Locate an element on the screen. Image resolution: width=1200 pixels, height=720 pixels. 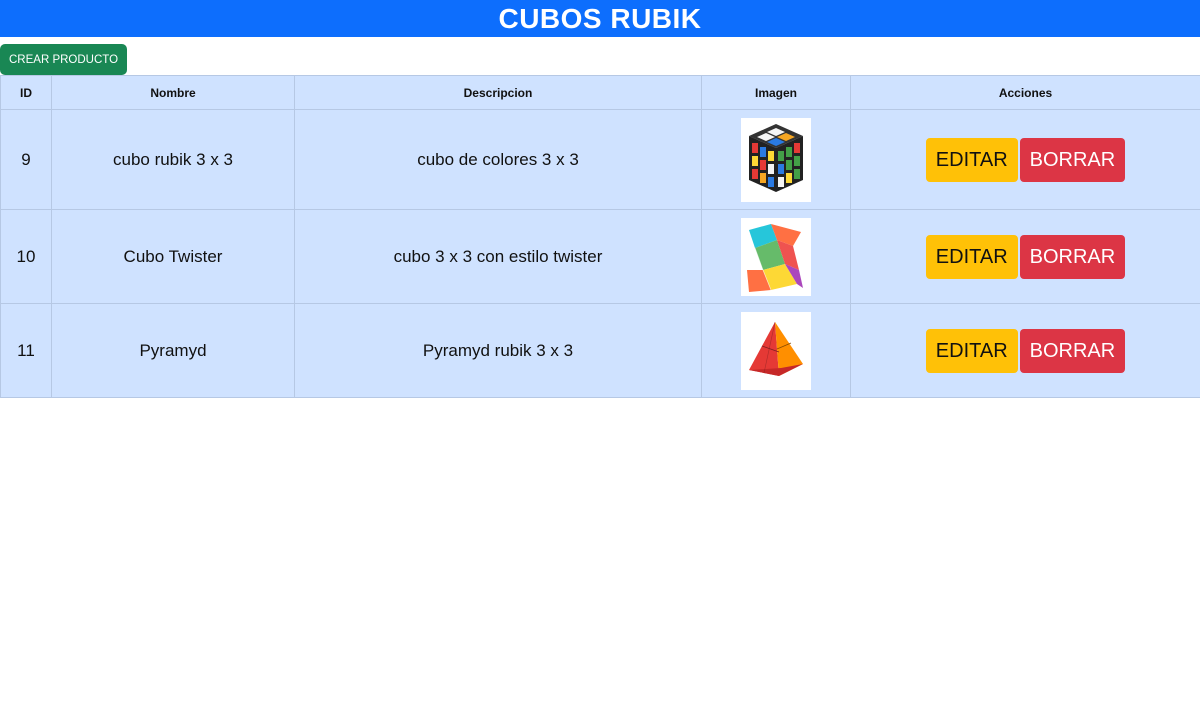
cell-nombre: Cubo Twister is located at coordinates (173, 256).